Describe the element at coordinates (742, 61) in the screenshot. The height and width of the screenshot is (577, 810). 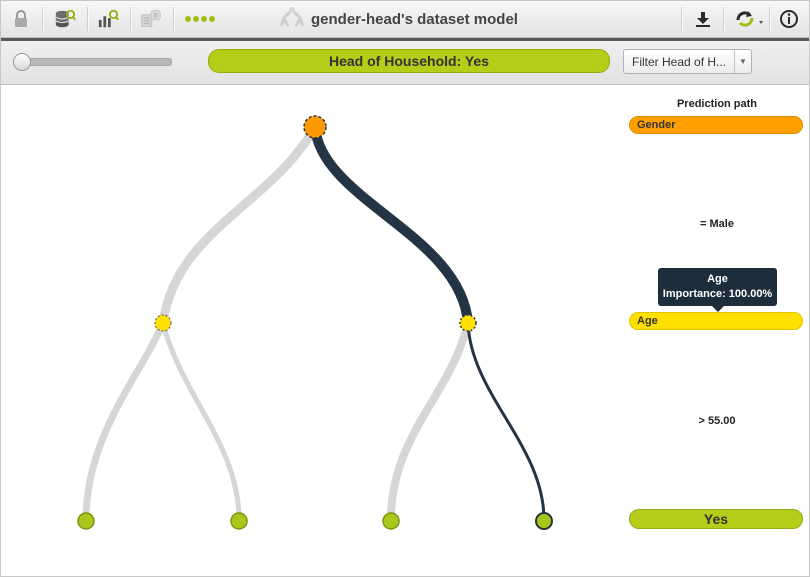
I see `chevron-down-icon: ▼` at that location.